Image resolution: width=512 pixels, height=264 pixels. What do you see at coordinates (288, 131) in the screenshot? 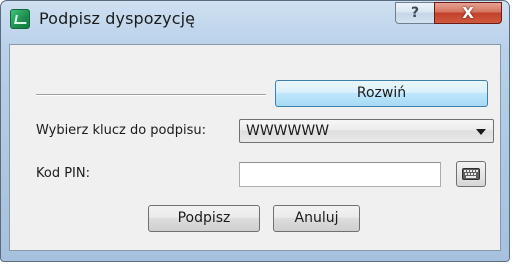
I see `key-select-value: WWWWWW` at bounding box center [288, 131].